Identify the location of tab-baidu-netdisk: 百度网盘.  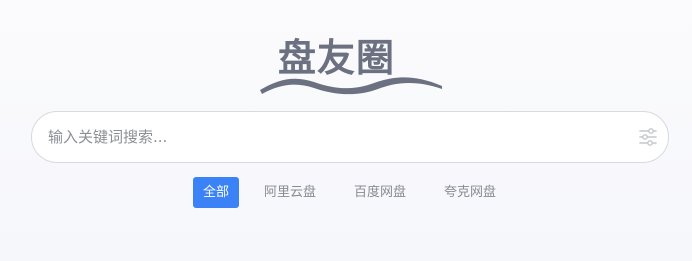
(380, 192).